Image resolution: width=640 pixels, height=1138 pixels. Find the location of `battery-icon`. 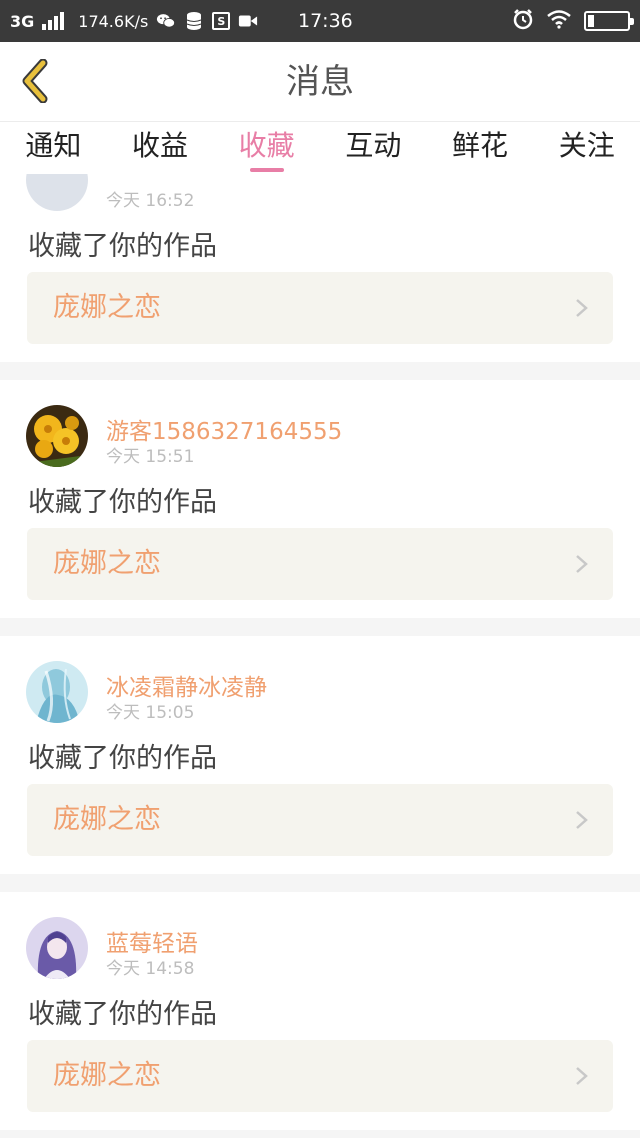

battery-icon is located at coordinates (609, 21).